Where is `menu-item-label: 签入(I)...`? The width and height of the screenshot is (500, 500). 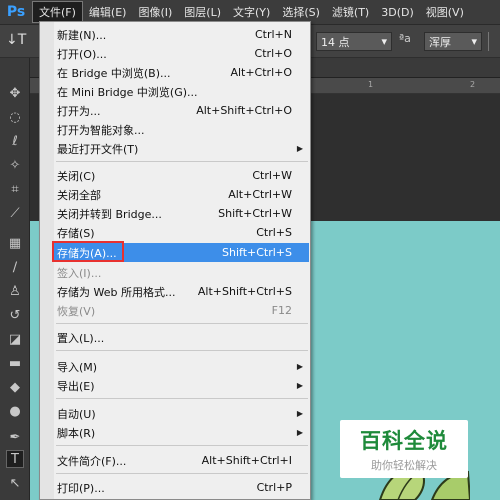 menu-item-label: 签入(I)... is located at coordinates (79, 273).